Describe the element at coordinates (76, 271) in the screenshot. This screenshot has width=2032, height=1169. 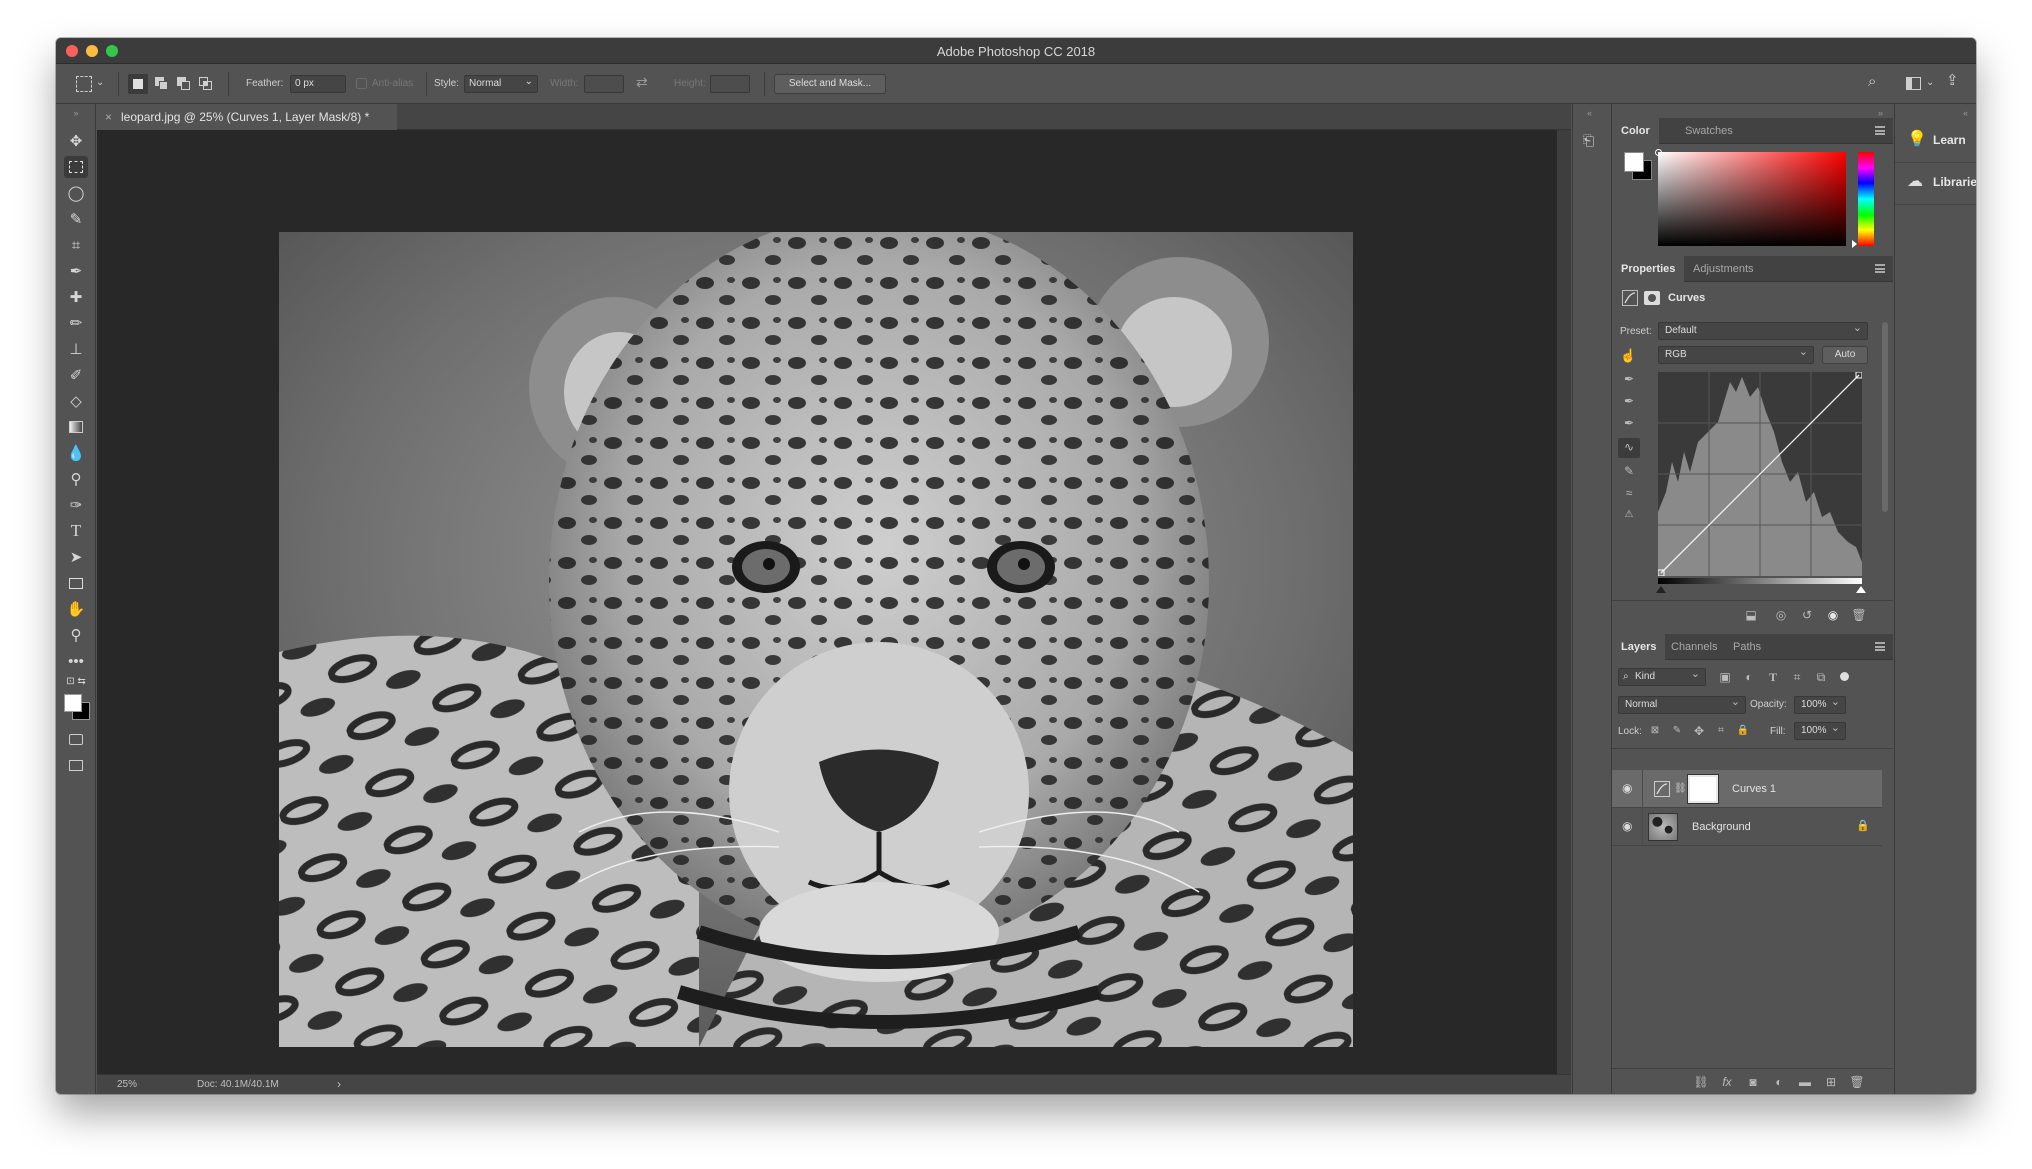
I see `eyedropper-tool-icon: ✒` at that location.